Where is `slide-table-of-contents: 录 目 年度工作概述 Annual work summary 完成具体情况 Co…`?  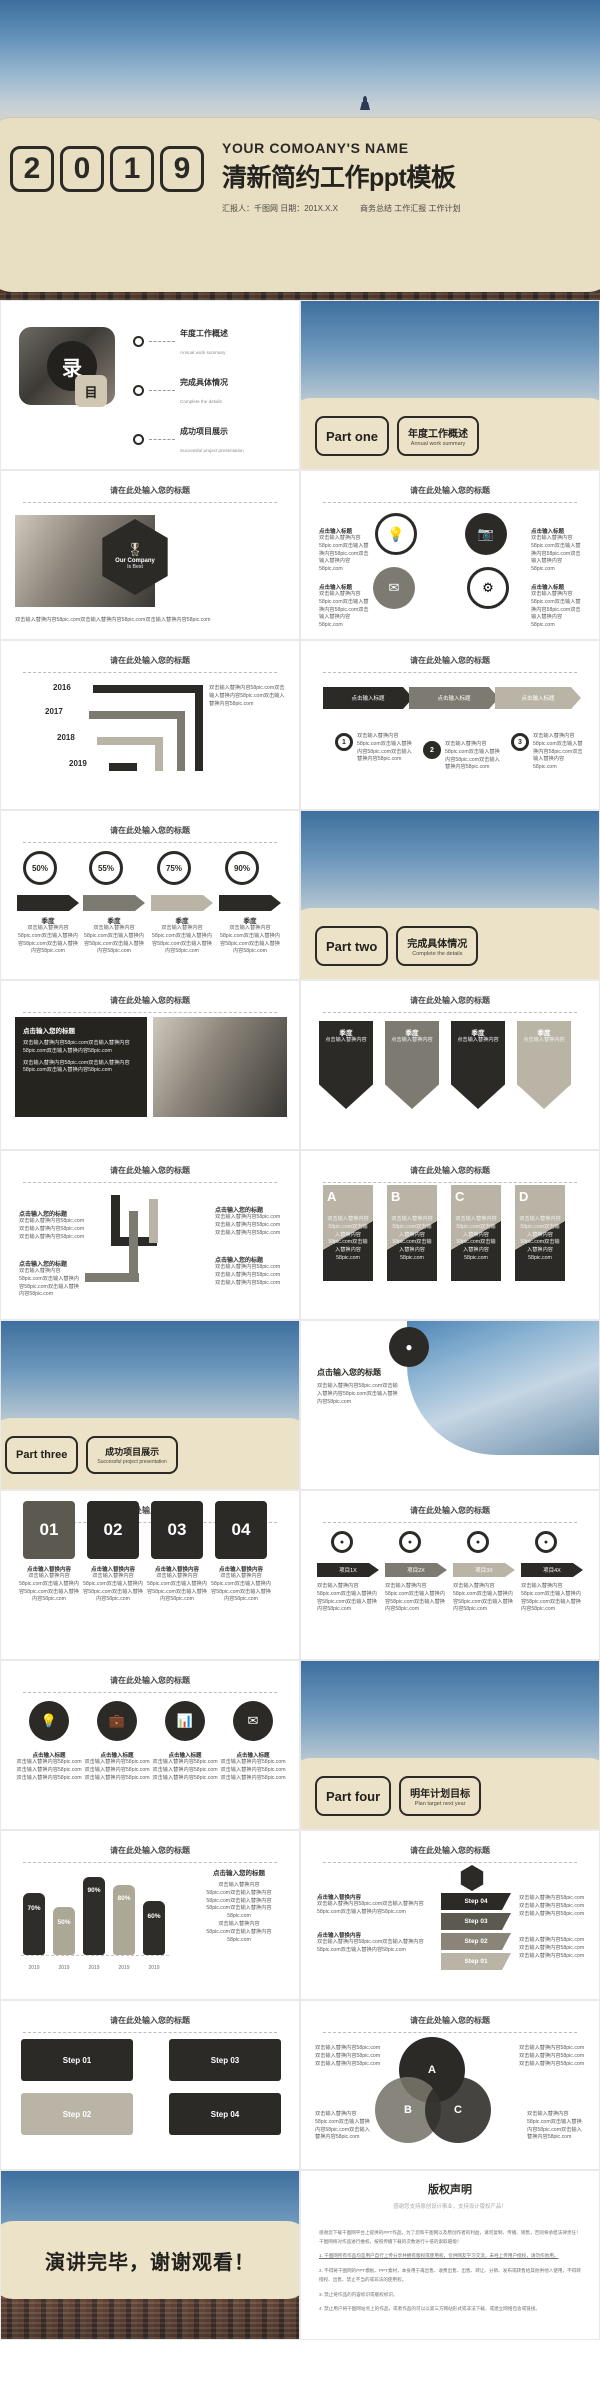
slide-table-of-contents: 录 目 年度工作概述 Annual work summary 完成具体情况 Co… is located at coordinates (150, 385).